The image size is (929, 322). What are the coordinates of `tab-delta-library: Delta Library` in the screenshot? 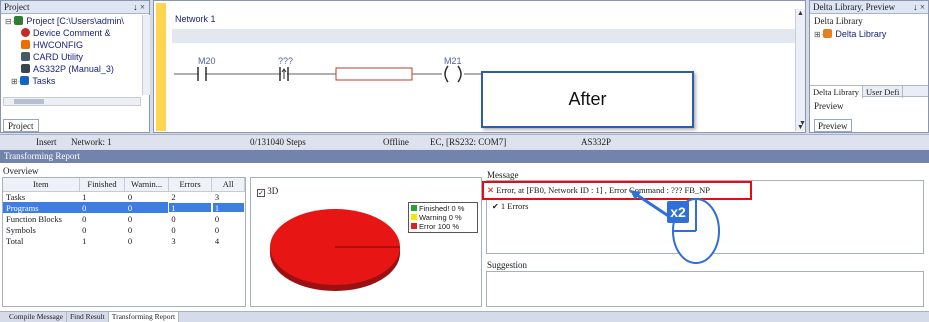 It's located at (837, 92).